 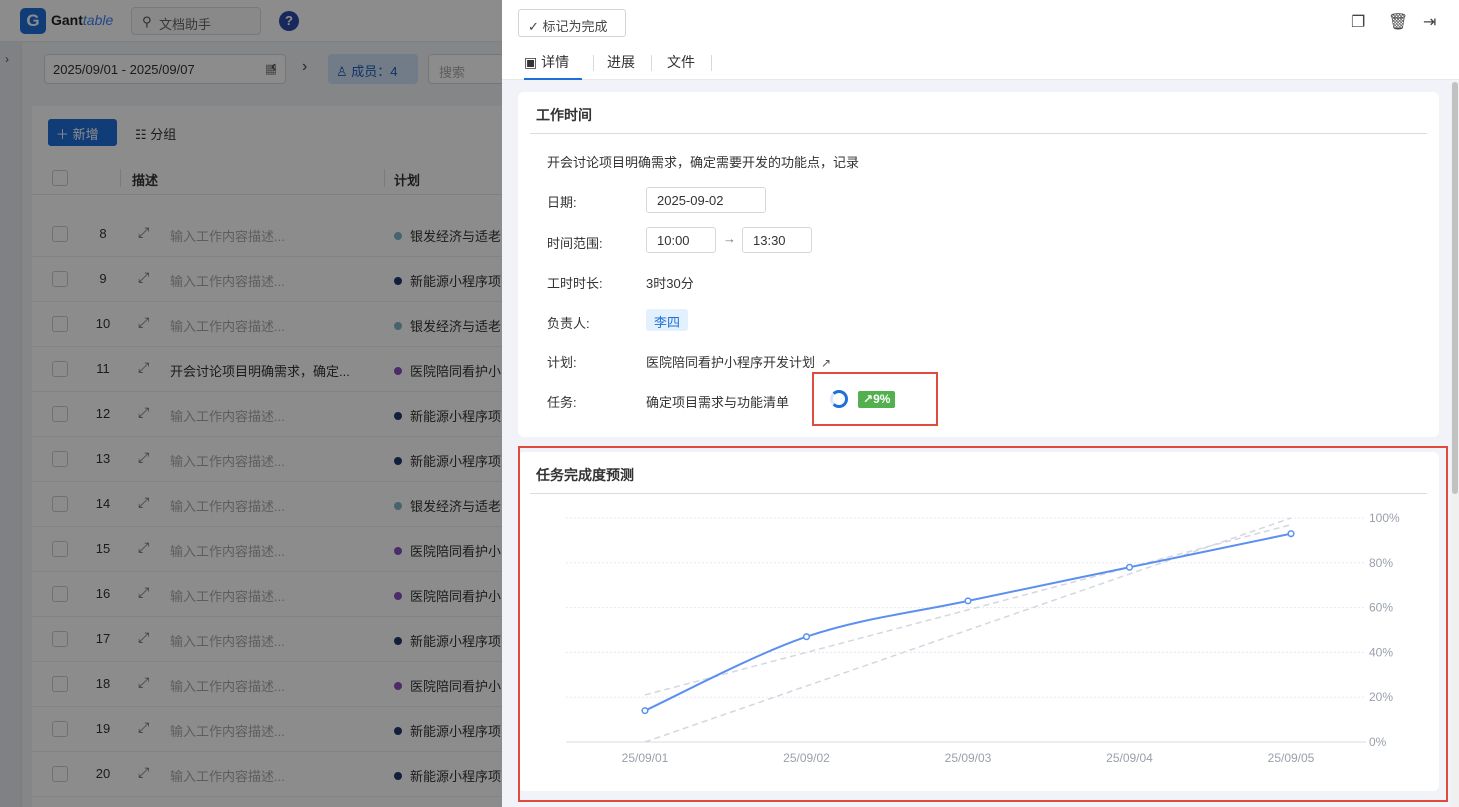 What do you see at coordinates (729, 238) in the screenshot?
I see `arrow-right-icon: →` at bounding box center [729, 238].